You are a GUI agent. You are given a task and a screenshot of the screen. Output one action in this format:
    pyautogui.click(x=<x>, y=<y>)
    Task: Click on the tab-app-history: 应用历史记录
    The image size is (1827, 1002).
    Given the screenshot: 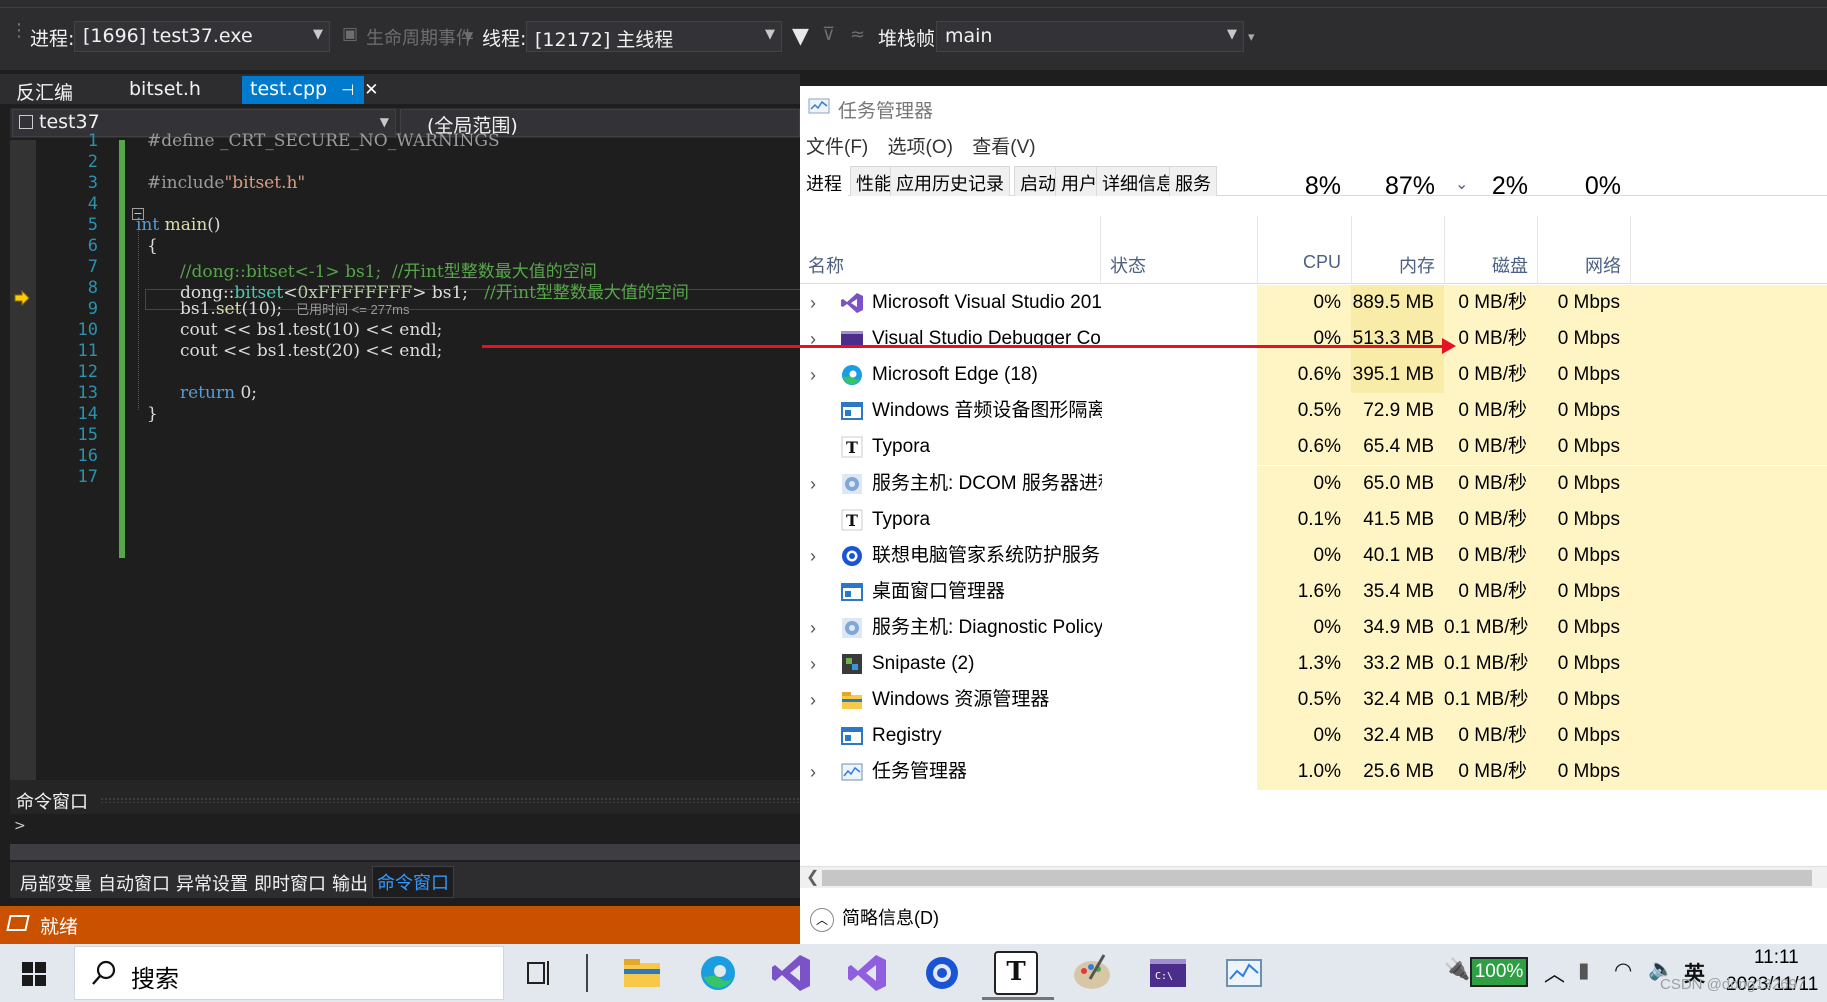 What is the action you would take?
    pyautogui.click(x=950, y=181)
    